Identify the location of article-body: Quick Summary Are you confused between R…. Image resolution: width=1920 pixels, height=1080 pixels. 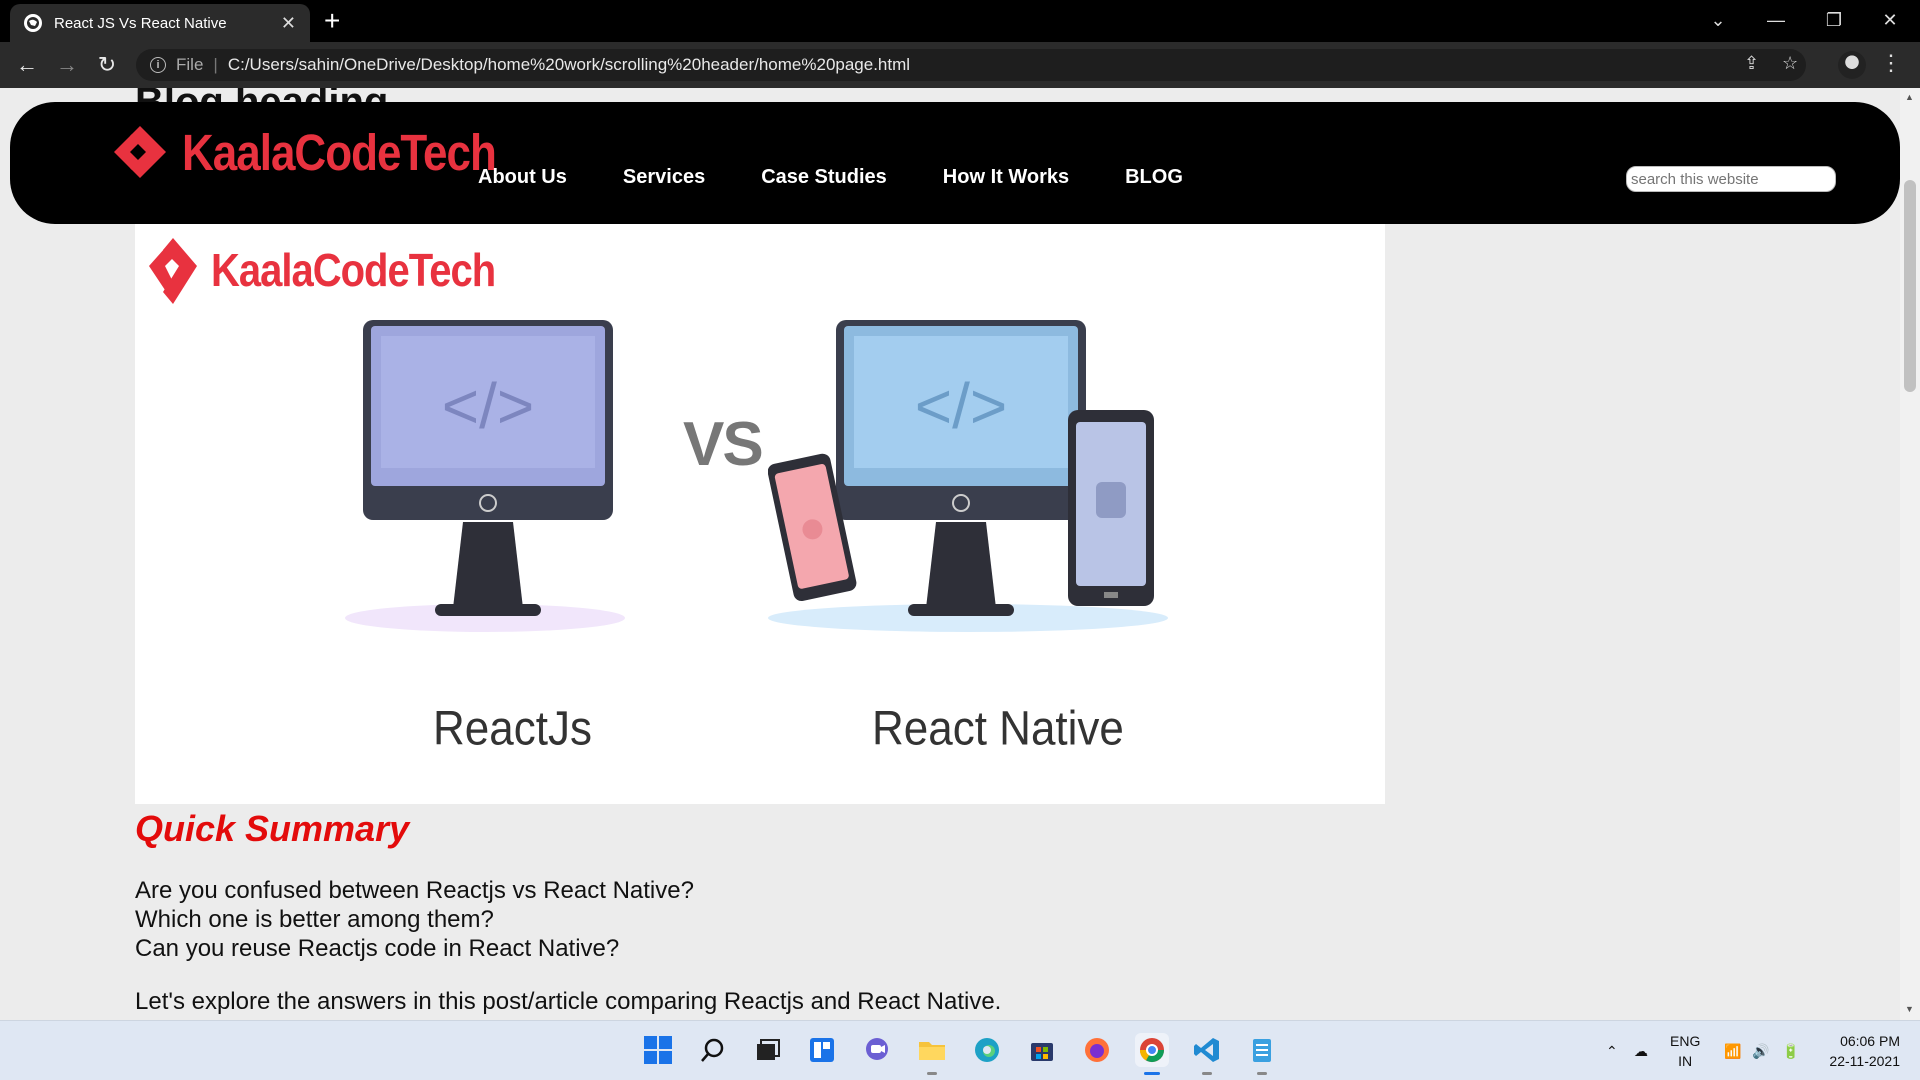
(568, 912).